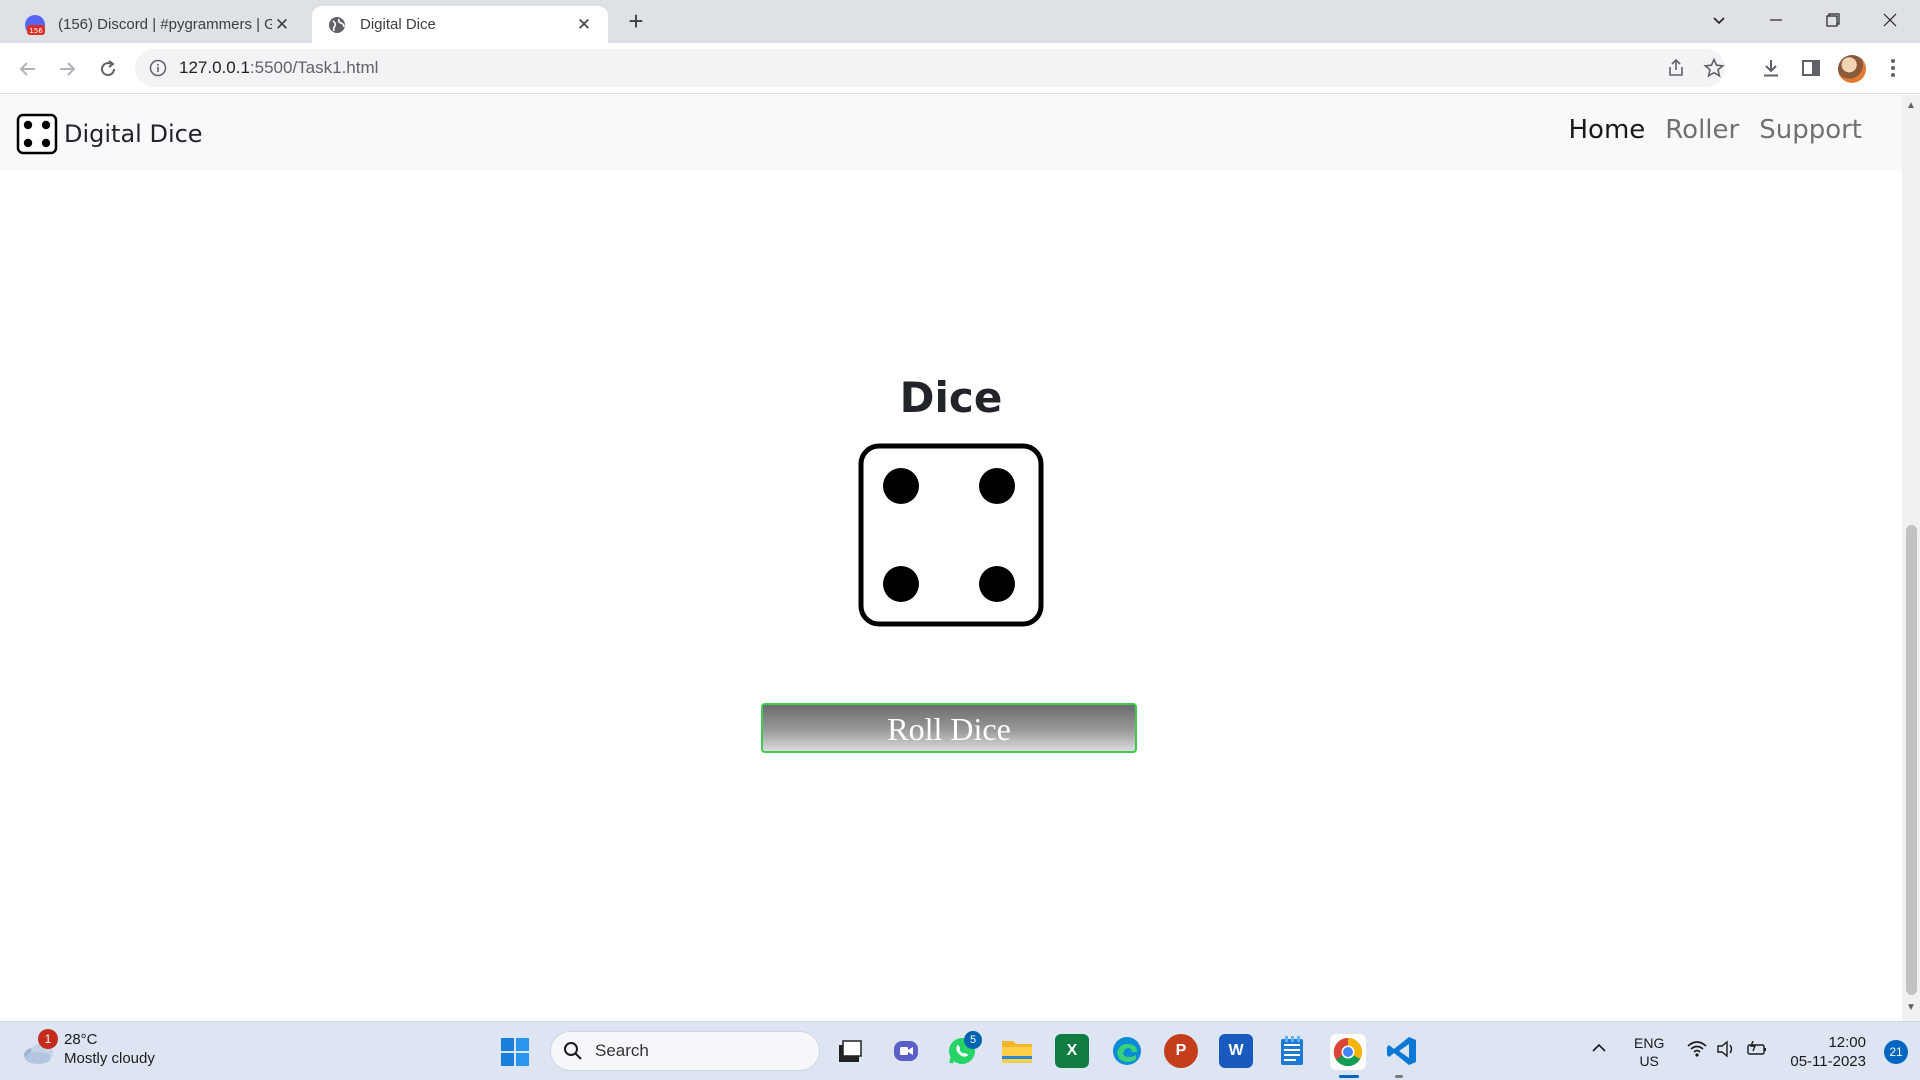 The image size is (1920, 1080). What do you see at coordinates (1911, 106) in the screenshot?
I see `scroll-up-arrow-icon: ▲` at bounding box center [1911, 106].